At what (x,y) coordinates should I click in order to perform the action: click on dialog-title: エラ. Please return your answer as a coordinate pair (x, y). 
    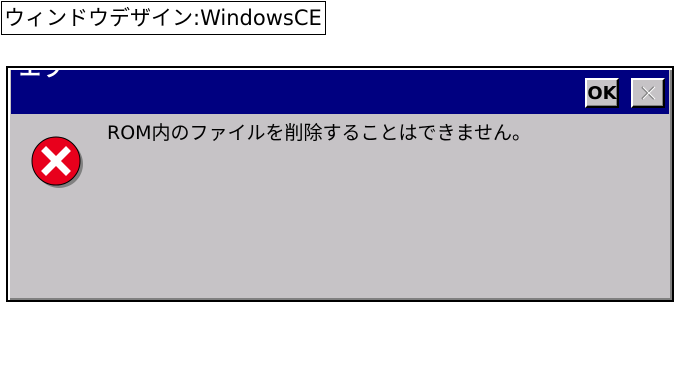
    Looking at the image, I should click on (41, 76).